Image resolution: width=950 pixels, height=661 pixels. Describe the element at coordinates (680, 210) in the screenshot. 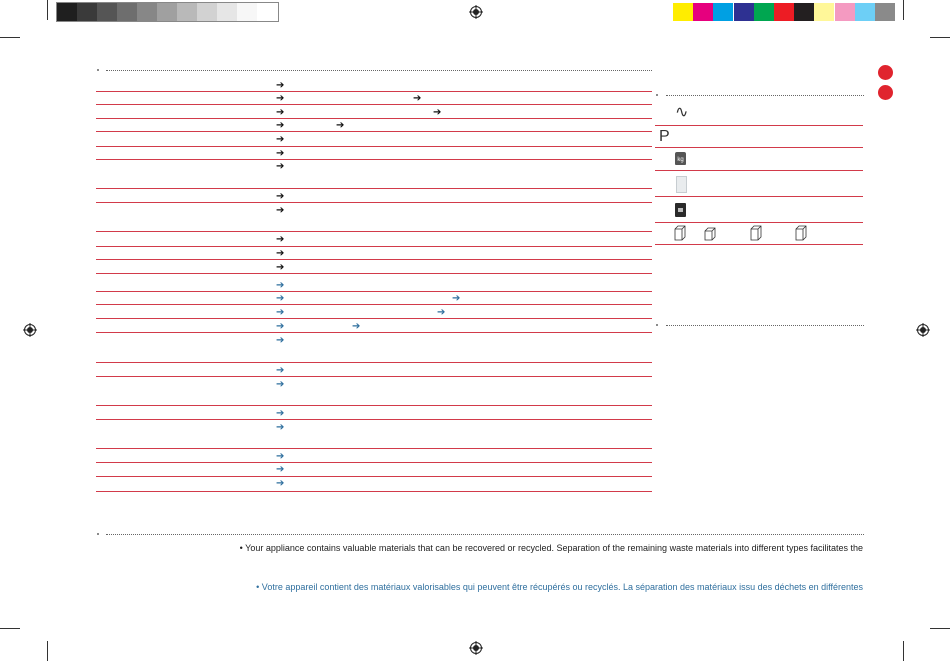

I see `appliance-black-icon` at that location.